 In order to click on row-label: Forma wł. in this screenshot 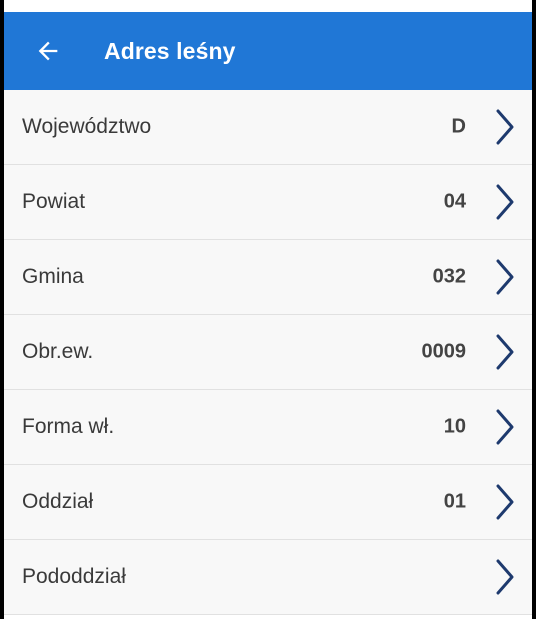, I will do `click(68, 426)`.